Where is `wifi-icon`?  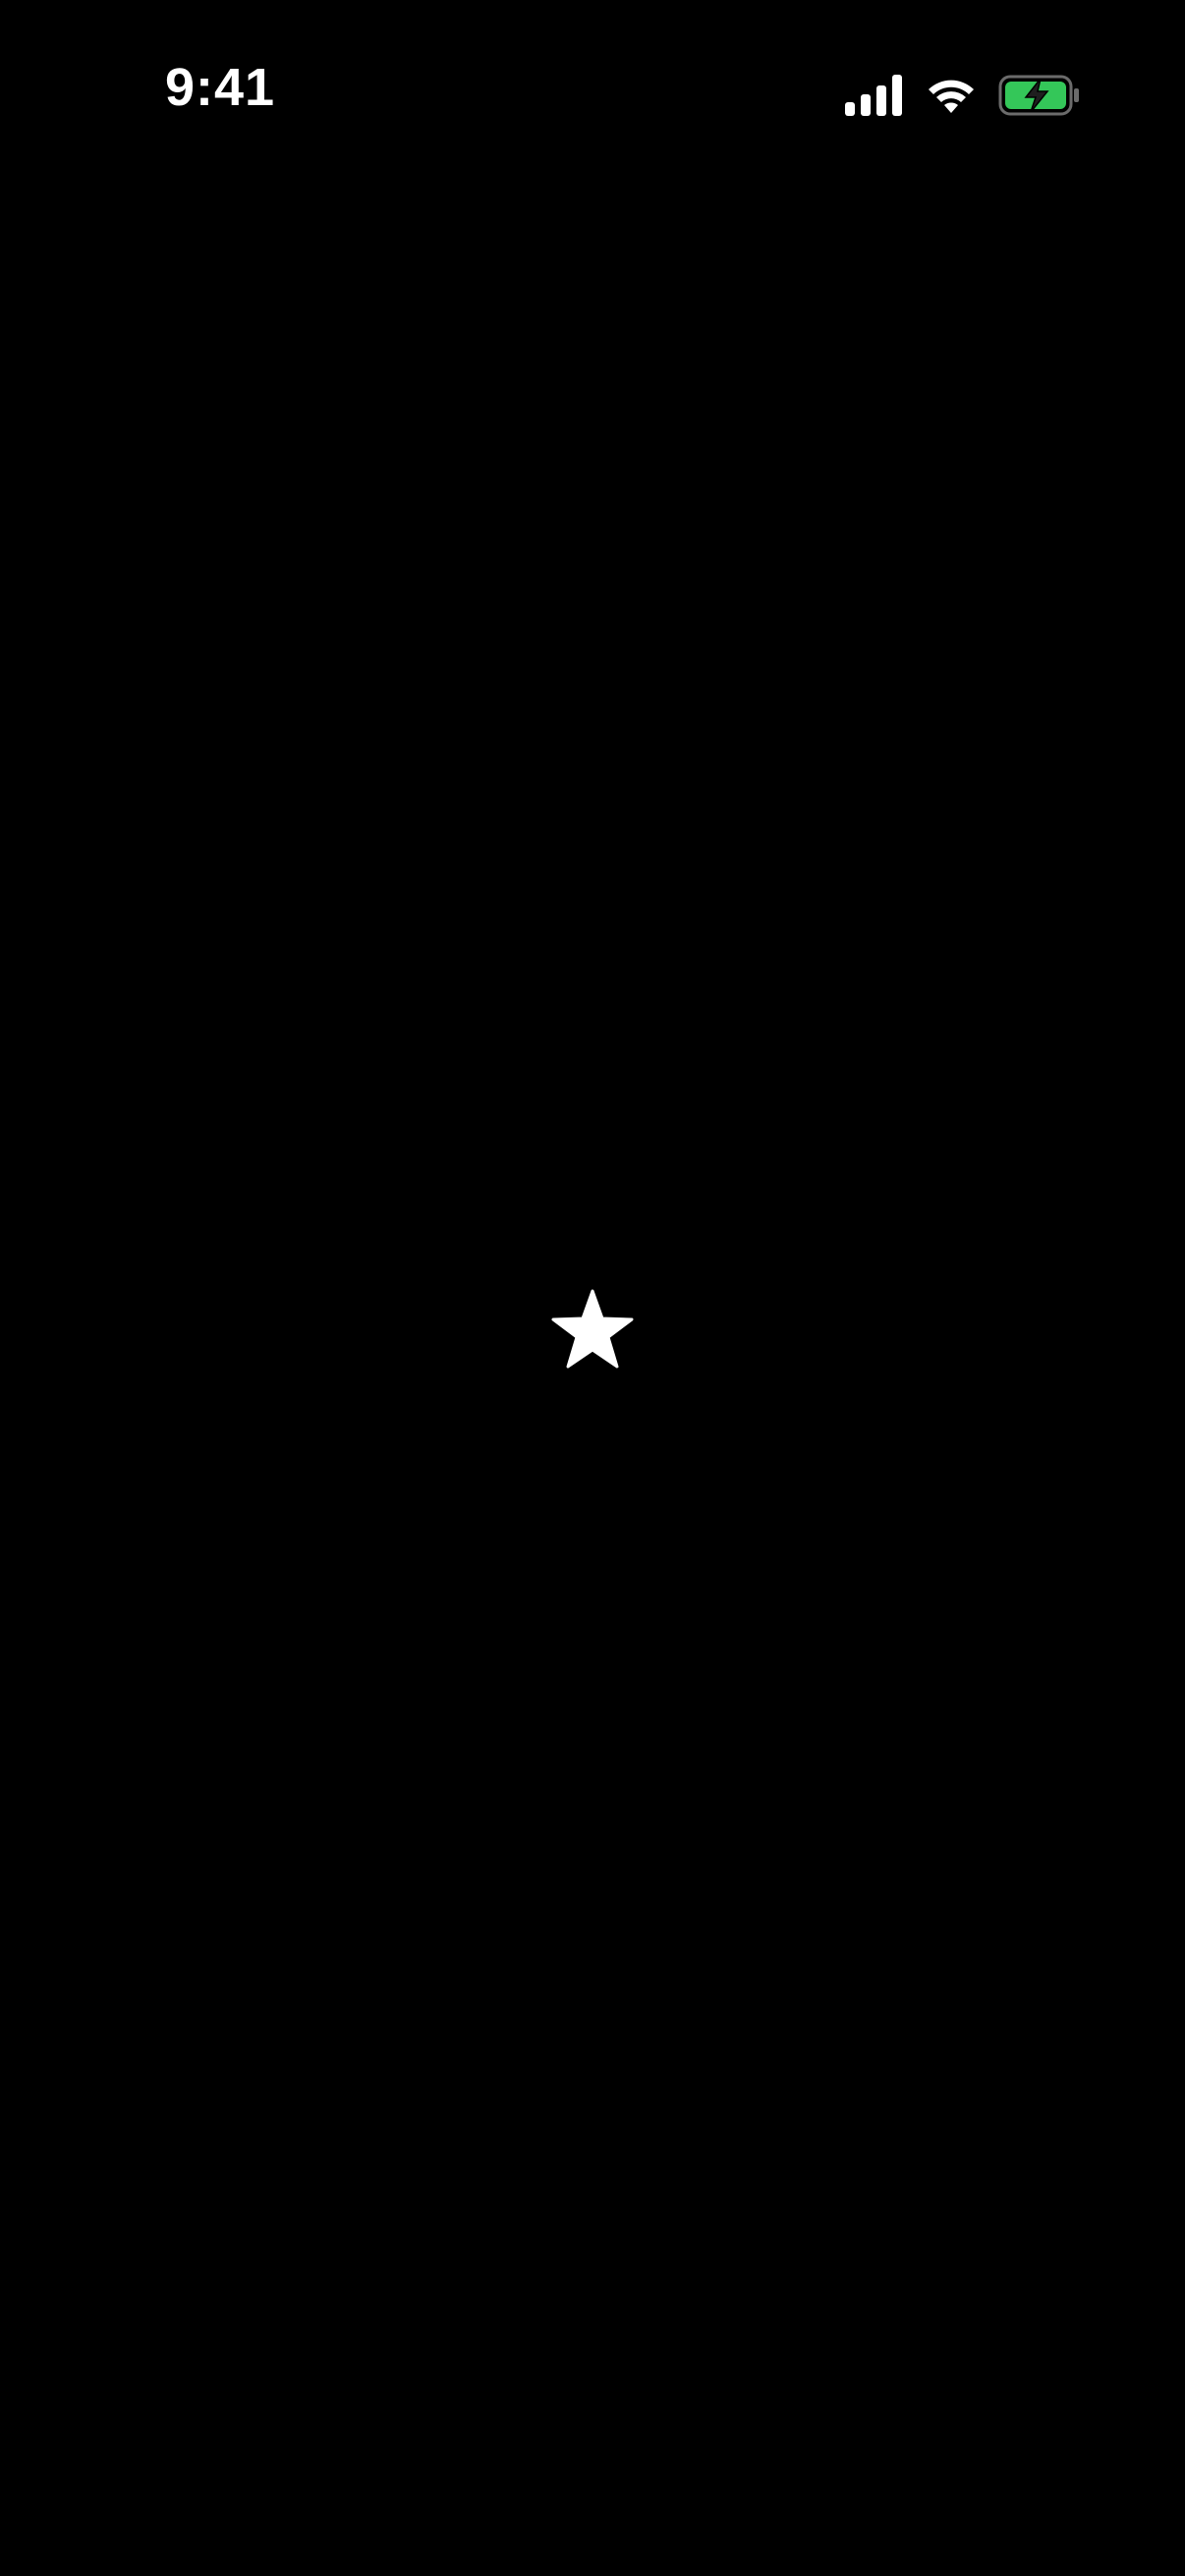 wifi-icon is located at coordinates (952, 95).